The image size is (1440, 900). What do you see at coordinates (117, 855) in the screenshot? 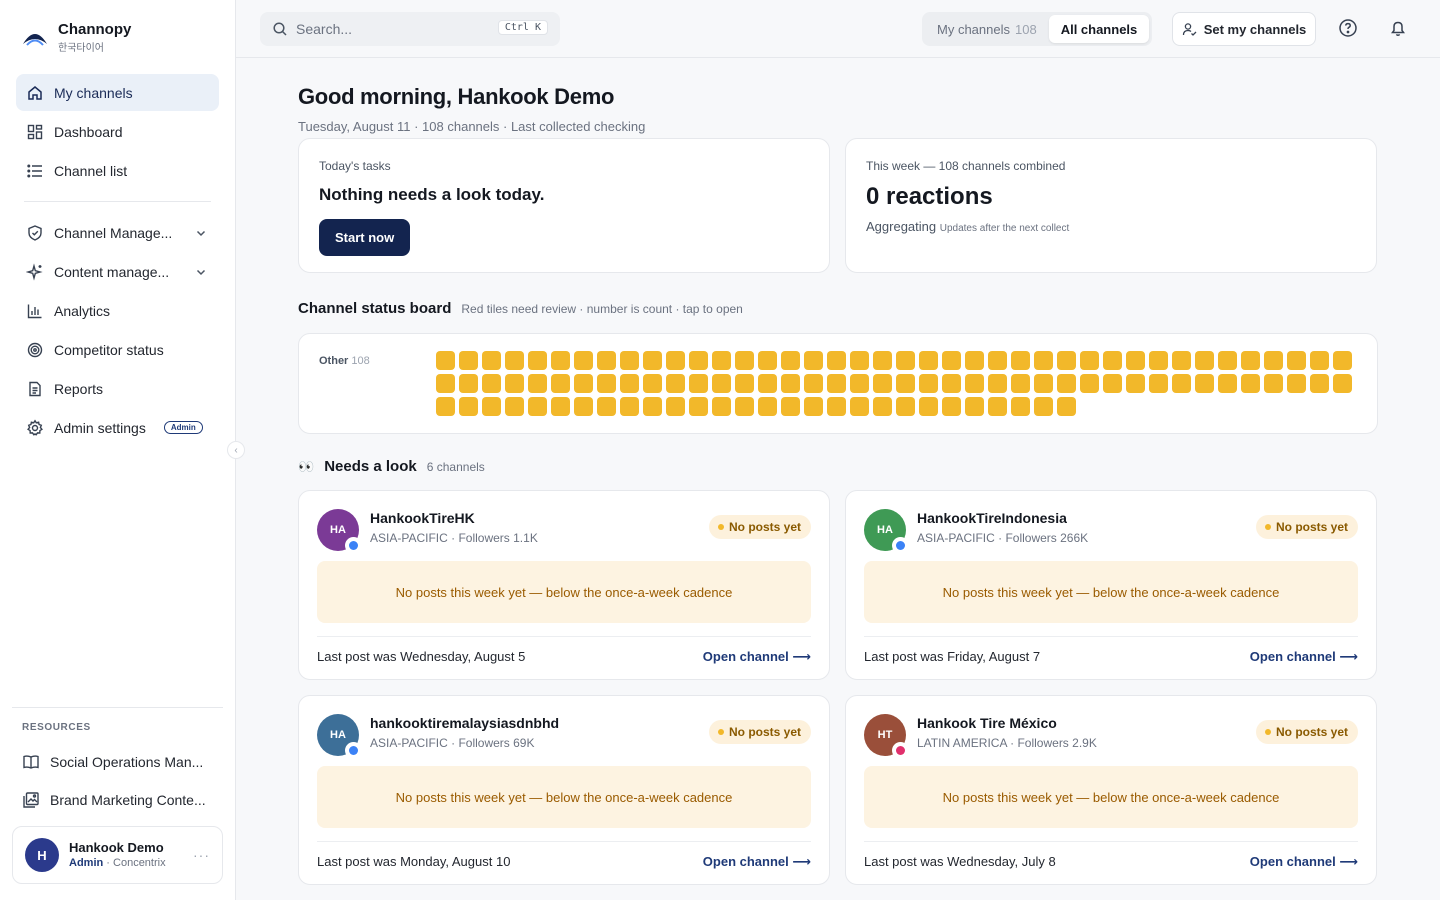
I see `user-profile-card: H Hankook Demo Admin · Concentrix ···` at bounding box center [117, 855].